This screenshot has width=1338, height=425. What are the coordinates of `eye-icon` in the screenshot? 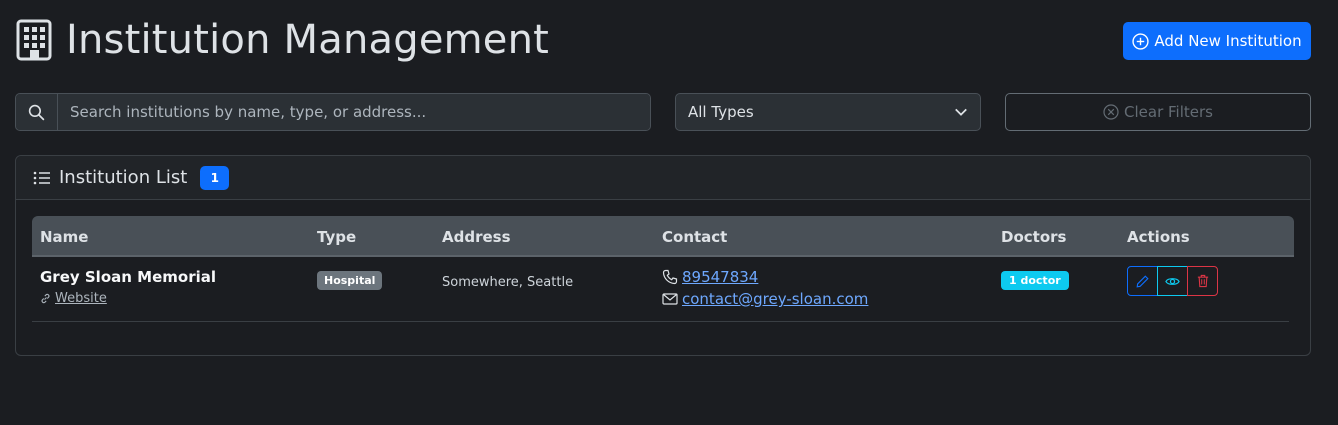 It's located at (1172, 281).